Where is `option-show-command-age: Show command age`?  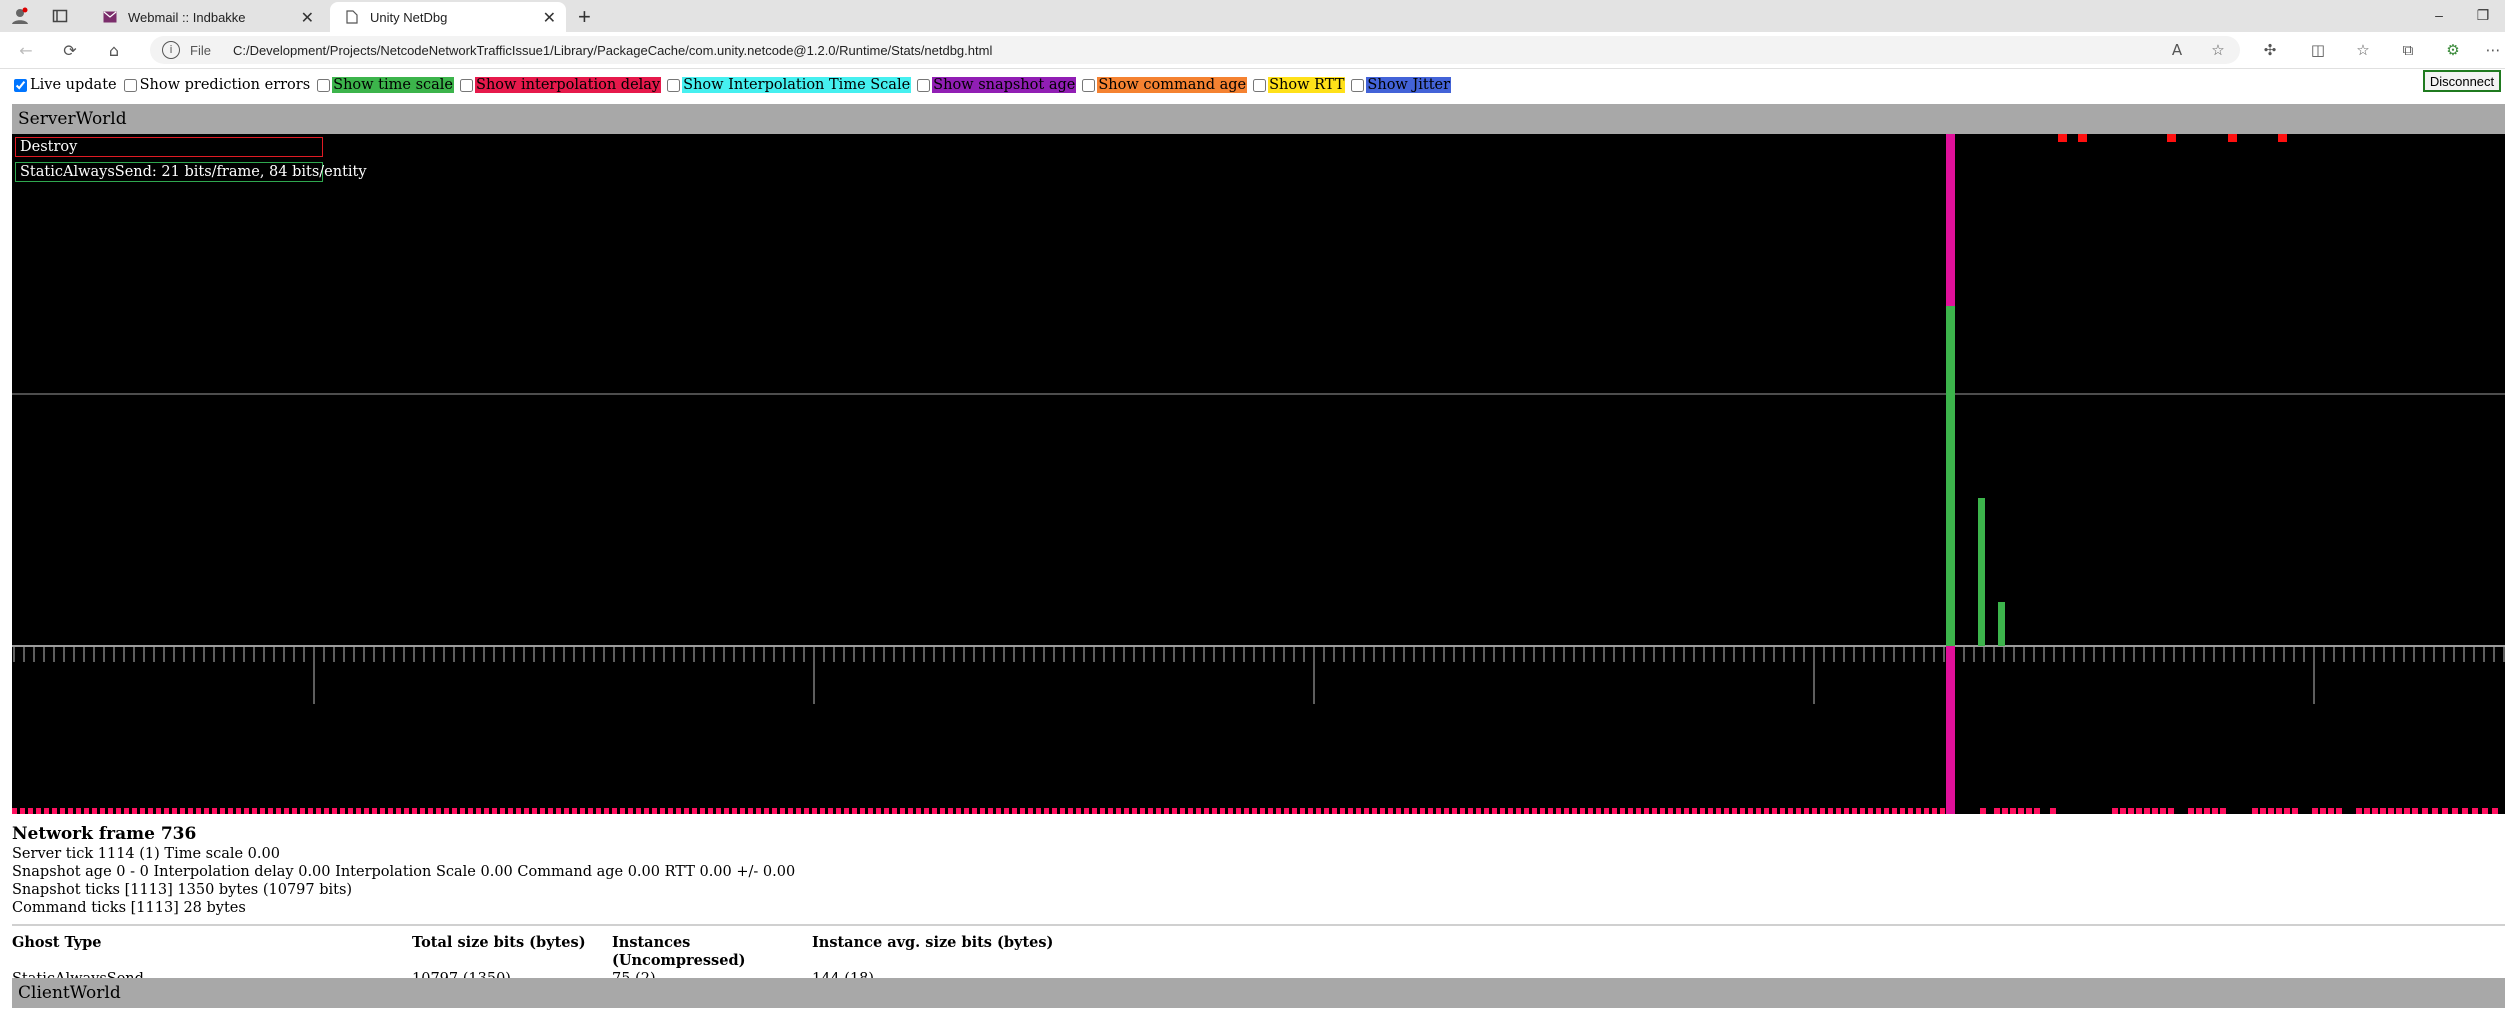 option-show-command-age: Show command age is located at coordinates (1165, 85).